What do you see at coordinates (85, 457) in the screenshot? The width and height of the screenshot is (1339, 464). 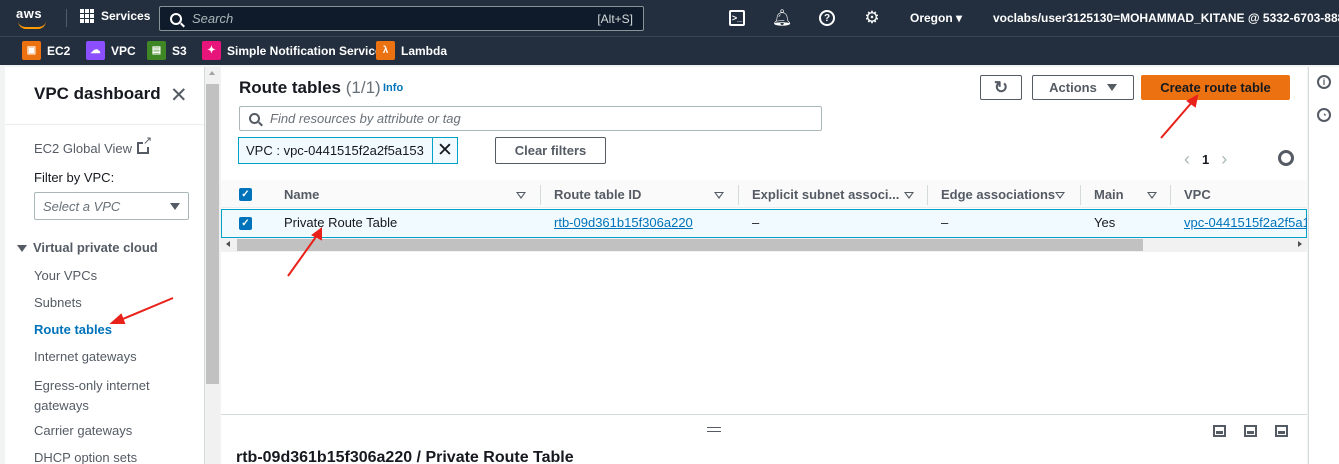 I see `sidebar-item-dhcp-option-sets: DHCP option sets` at bounding box center [85, 457].